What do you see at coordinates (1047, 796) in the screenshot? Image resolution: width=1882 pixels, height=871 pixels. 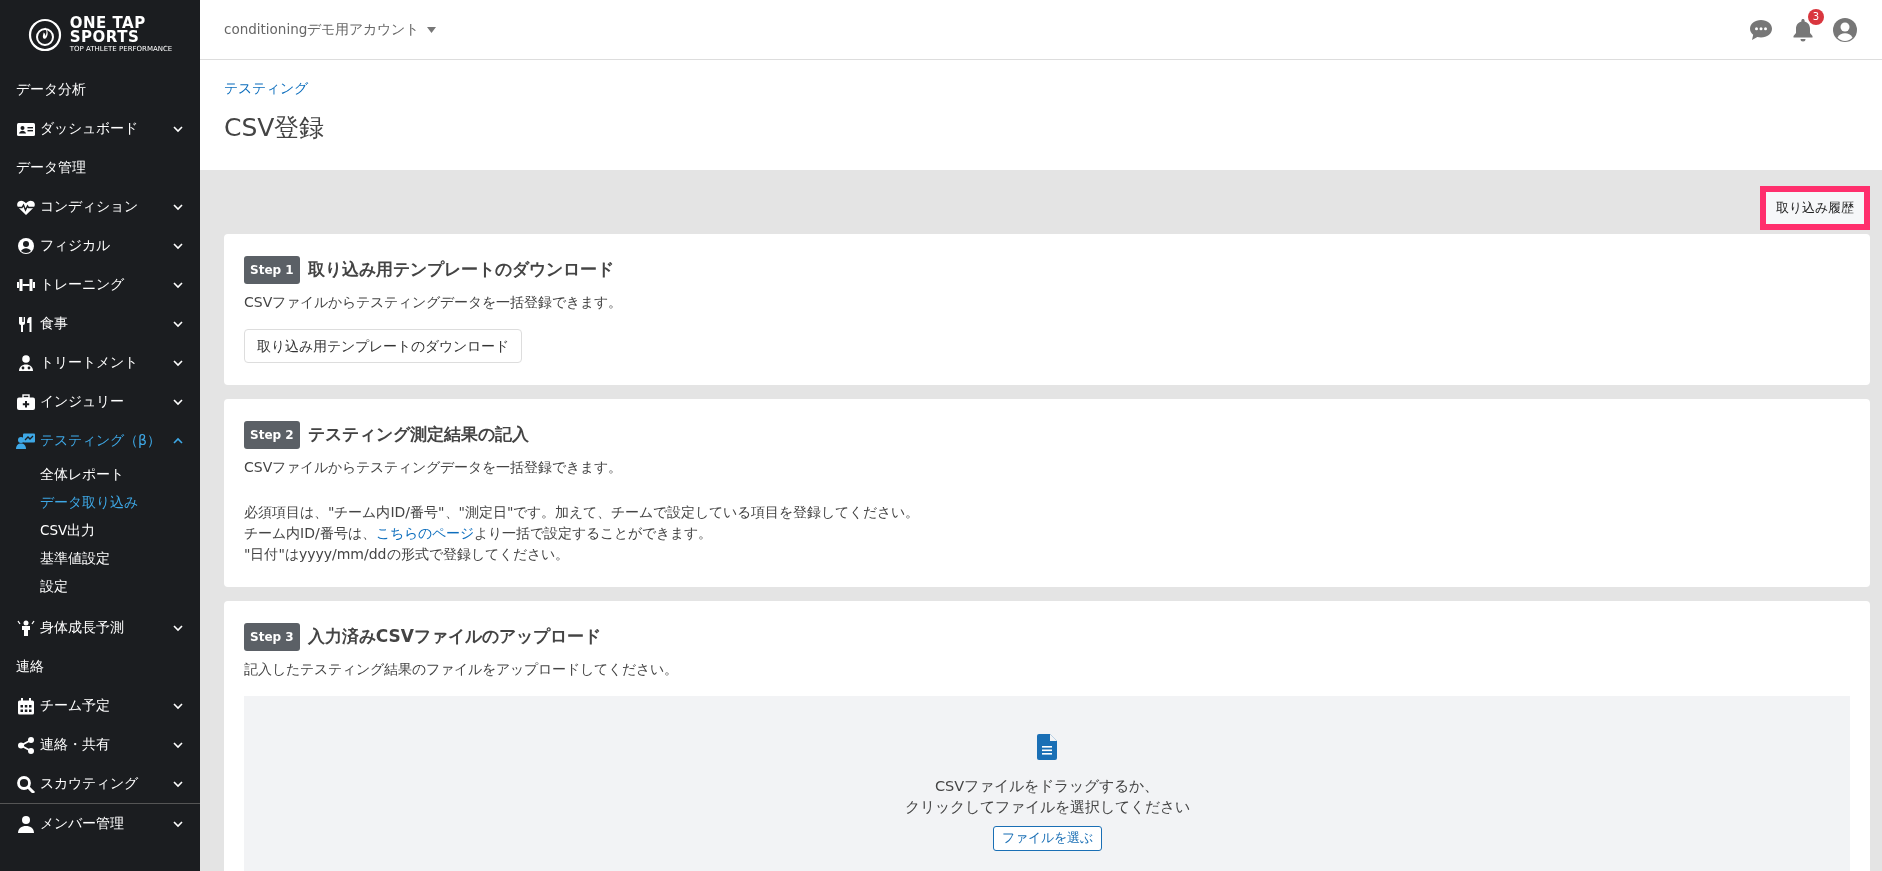 I see `drop-instructions: CSVファイルをドラッグするか、 クリックしてファイルを選択してください` at bounding box center [1047, 796].